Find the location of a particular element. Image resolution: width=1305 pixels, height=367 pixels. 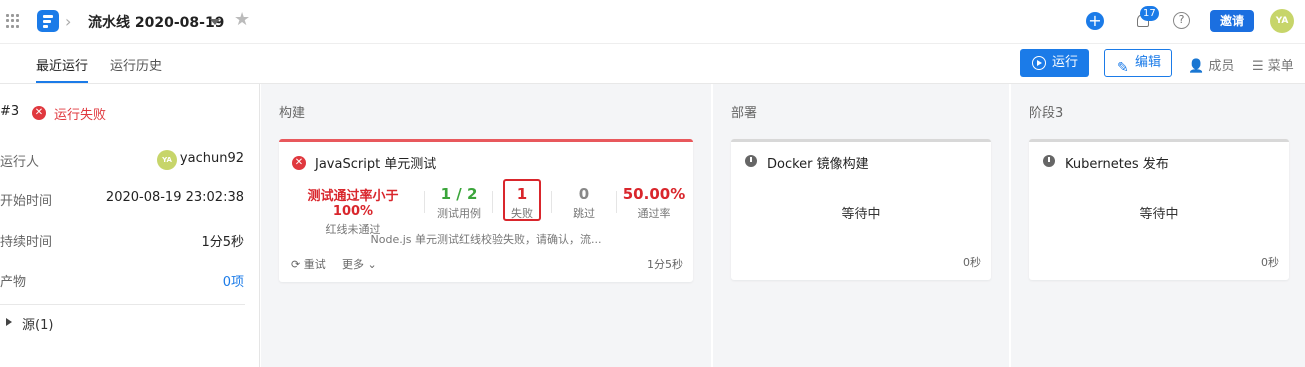

pipeline-title: 流水线 2020-08-19 is located at coordinates (156, 22).